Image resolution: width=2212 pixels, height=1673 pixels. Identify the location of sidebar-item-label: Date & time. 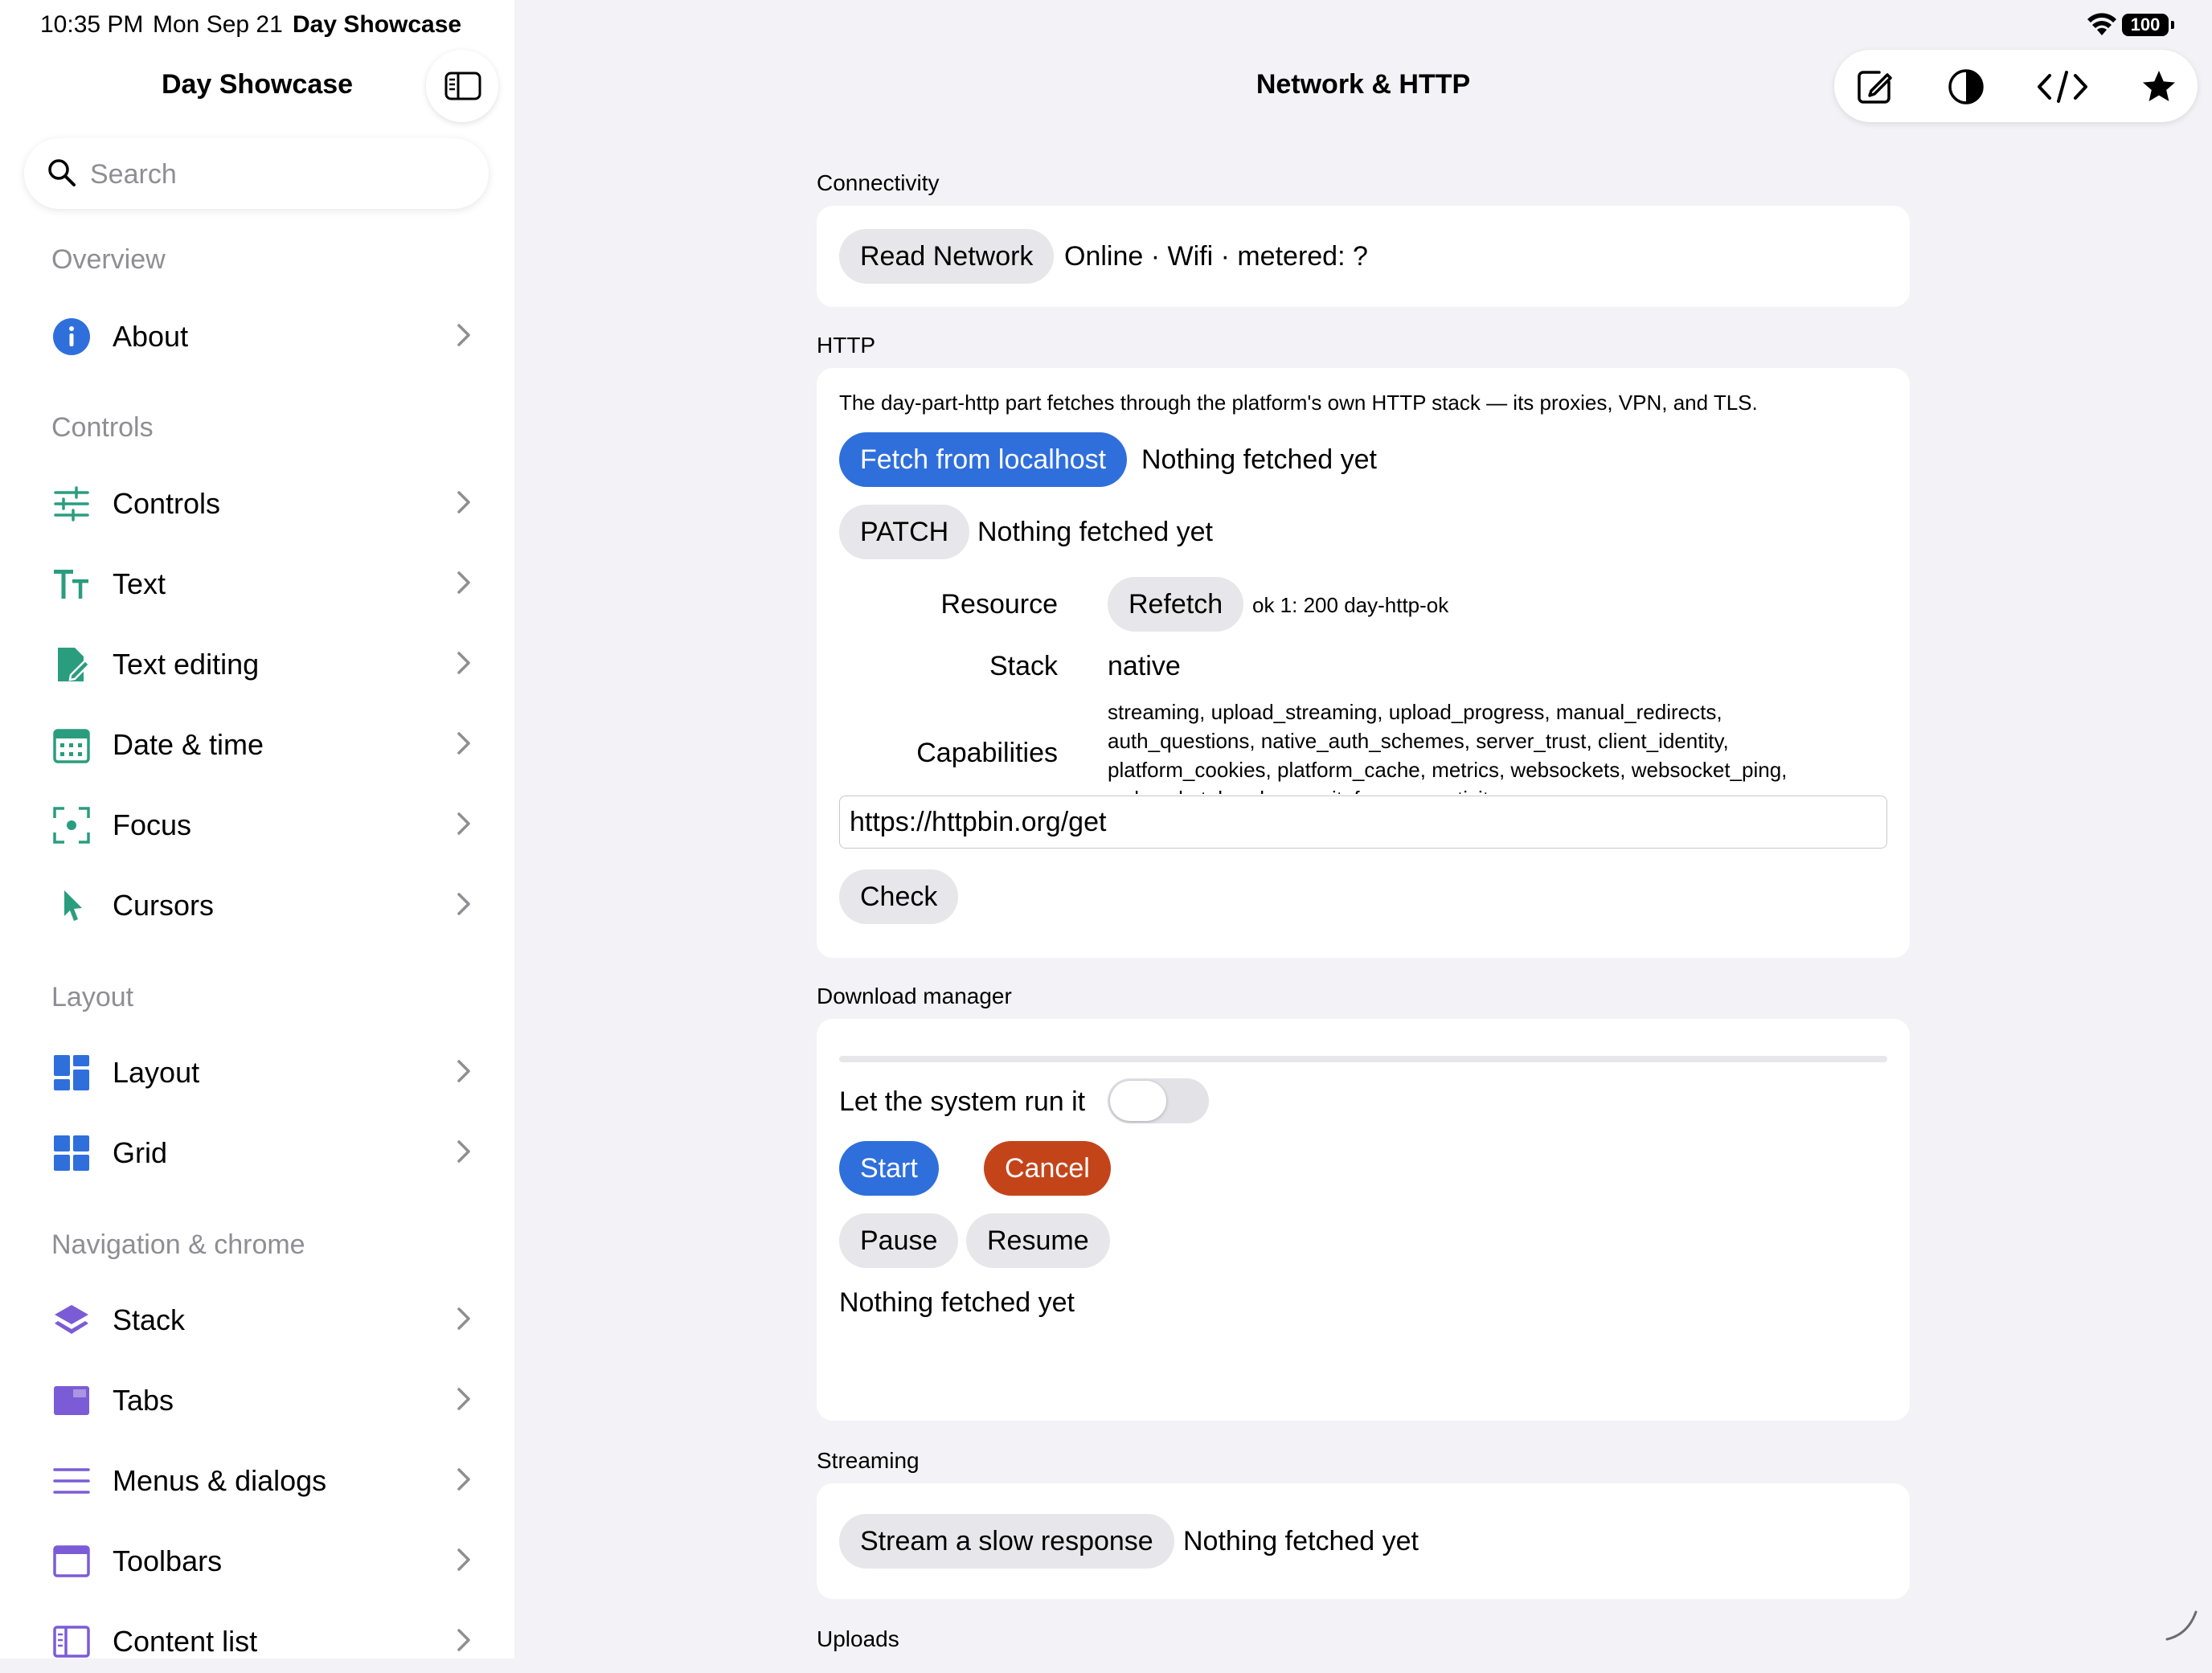
(188, 744).